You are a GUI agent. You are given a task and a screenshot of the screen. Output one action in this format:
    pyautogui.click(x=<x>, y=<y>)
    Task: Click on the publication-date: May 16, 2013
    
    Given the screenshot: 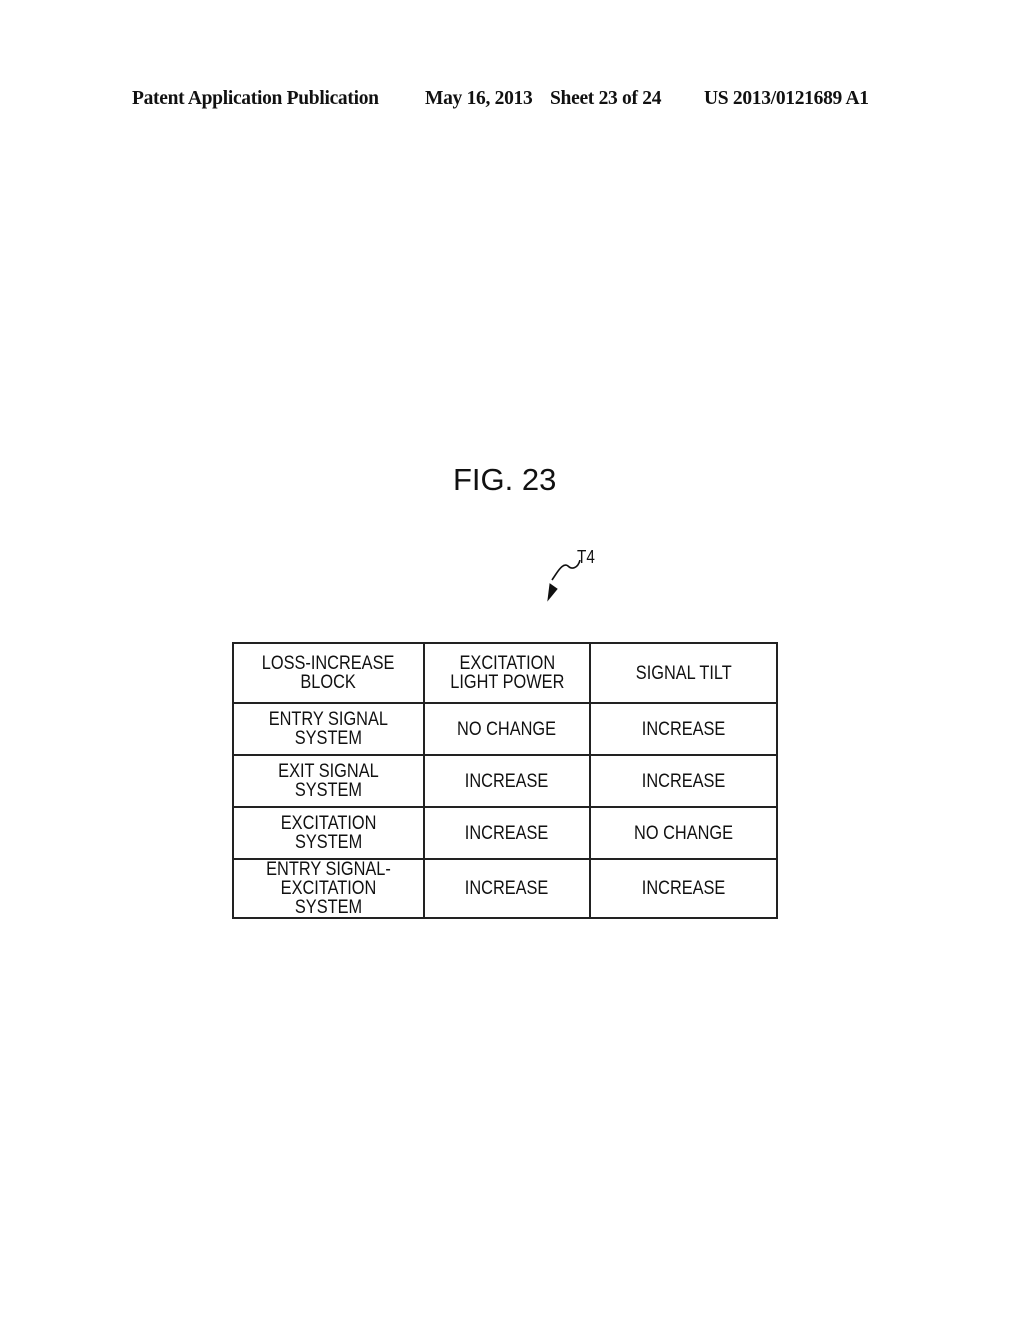 What is the action you would take?
    pyautogui.click(x=479, y=98)
    